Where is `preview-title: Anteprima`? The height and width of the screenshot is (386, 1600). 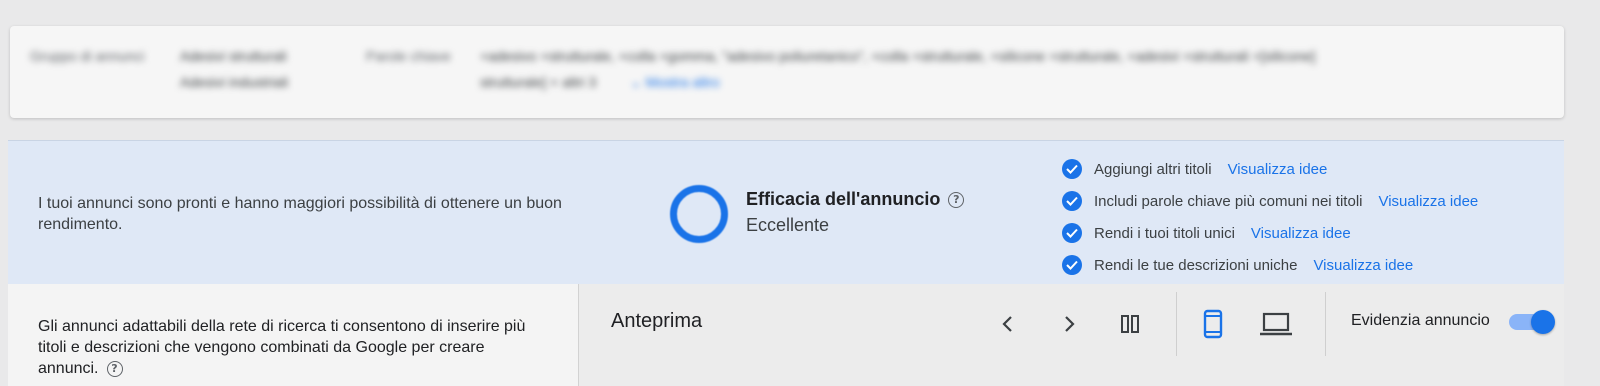 preview-title: Anteprima is located at coordinates (657, 321).